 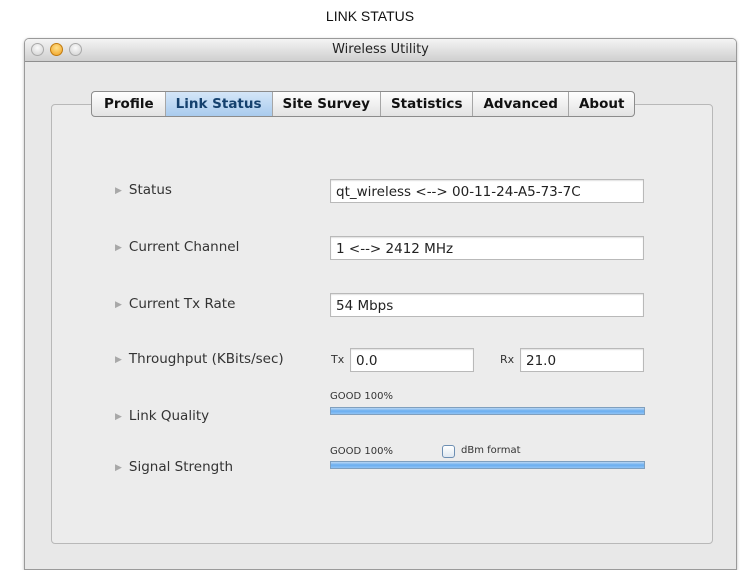 I want to click on link-quality-bar-fill, so click(x=487, y=411).